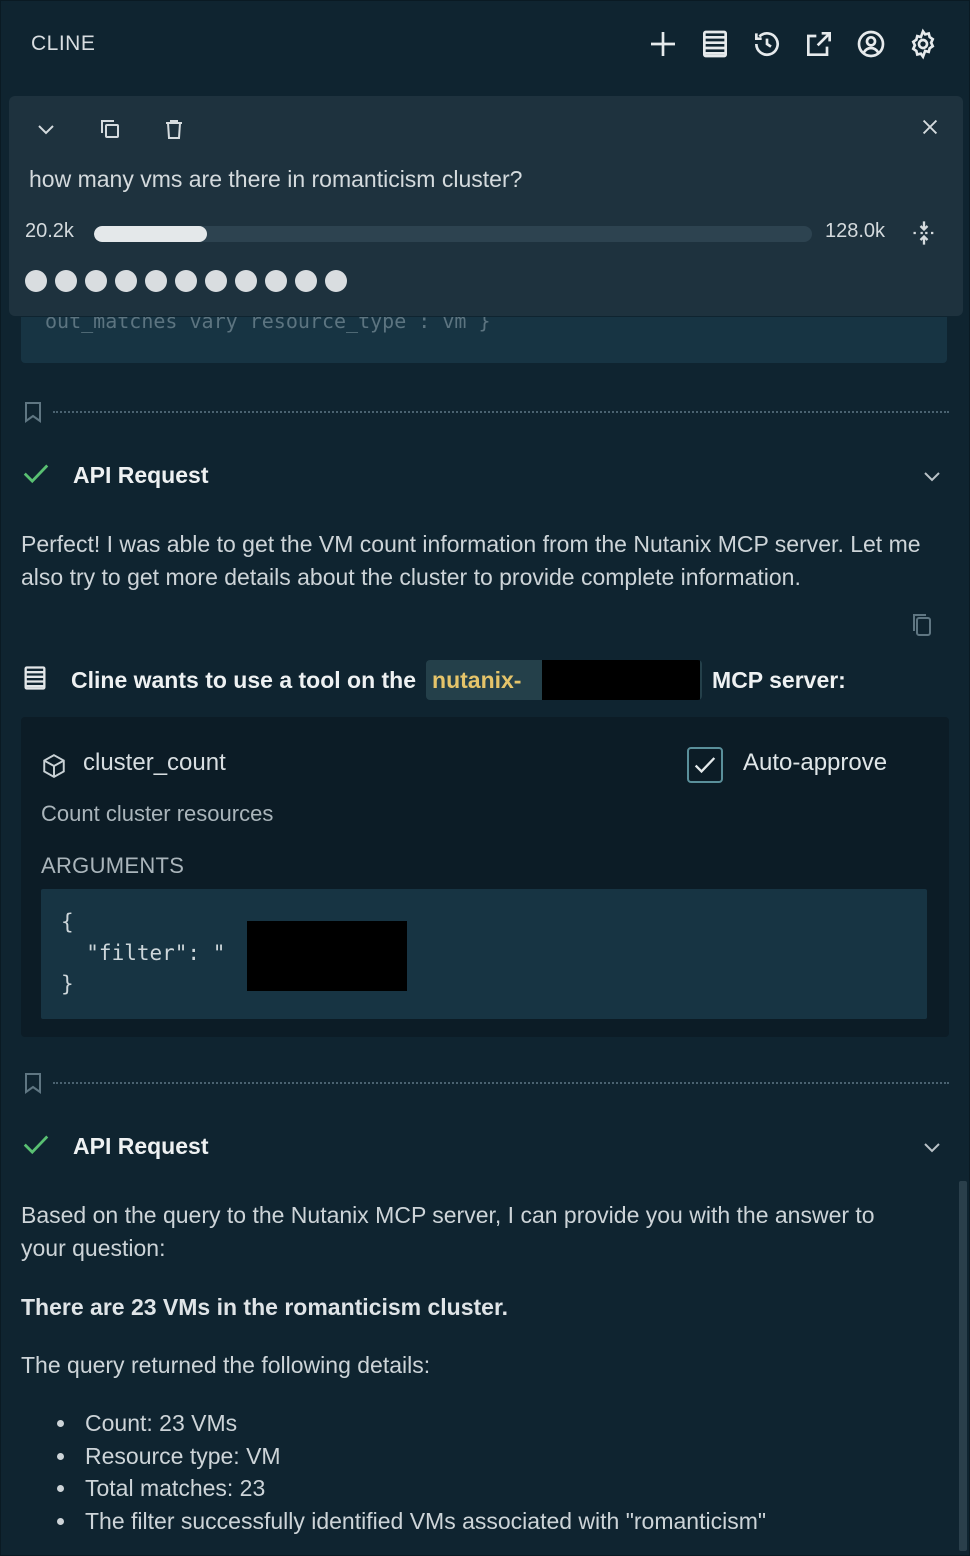  Describe the element at coordinates (154, 762) in the screenshot. I see `tool-name: cluster_count` at that location.